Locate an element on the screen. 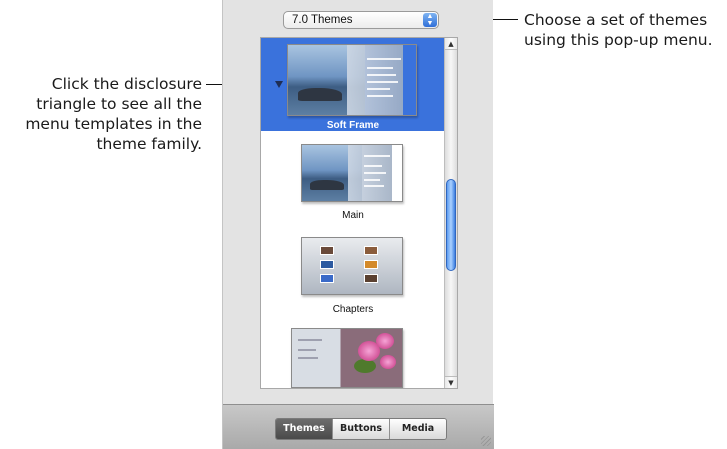 This screenshot has width=727, height=449. disclosure-triangle-icon is located at coordinates (279, 84).